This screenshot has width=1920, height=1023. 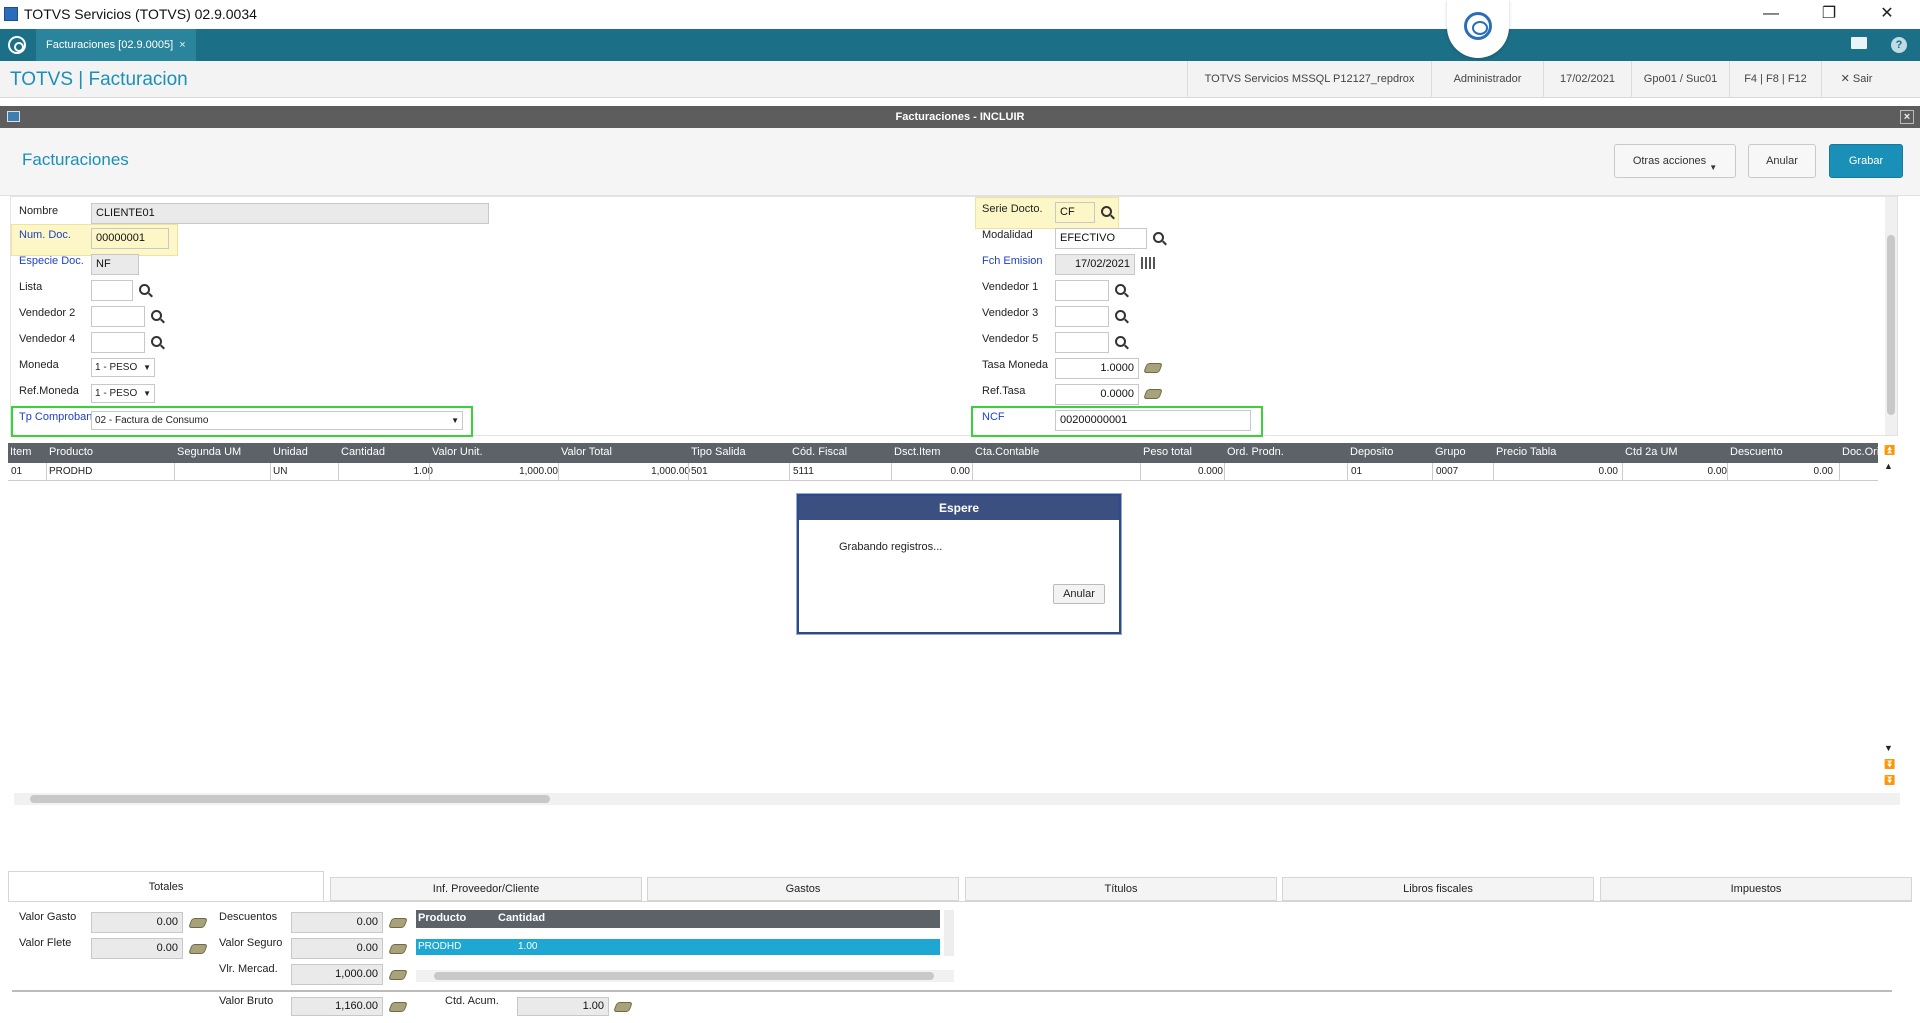 I want to click on exit-button: ✕ Sair, so click(x=1856, y=79).